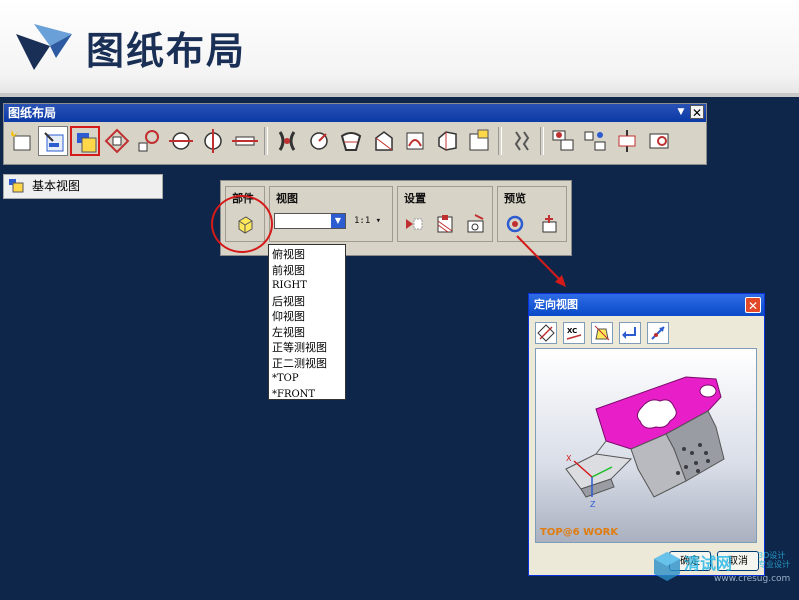 Image resolution: width=799 pixels, height=600 pixels. I want to click on watermark: 清试网 3D设计 专业设计 www.cresug.com, so click(724, 573).